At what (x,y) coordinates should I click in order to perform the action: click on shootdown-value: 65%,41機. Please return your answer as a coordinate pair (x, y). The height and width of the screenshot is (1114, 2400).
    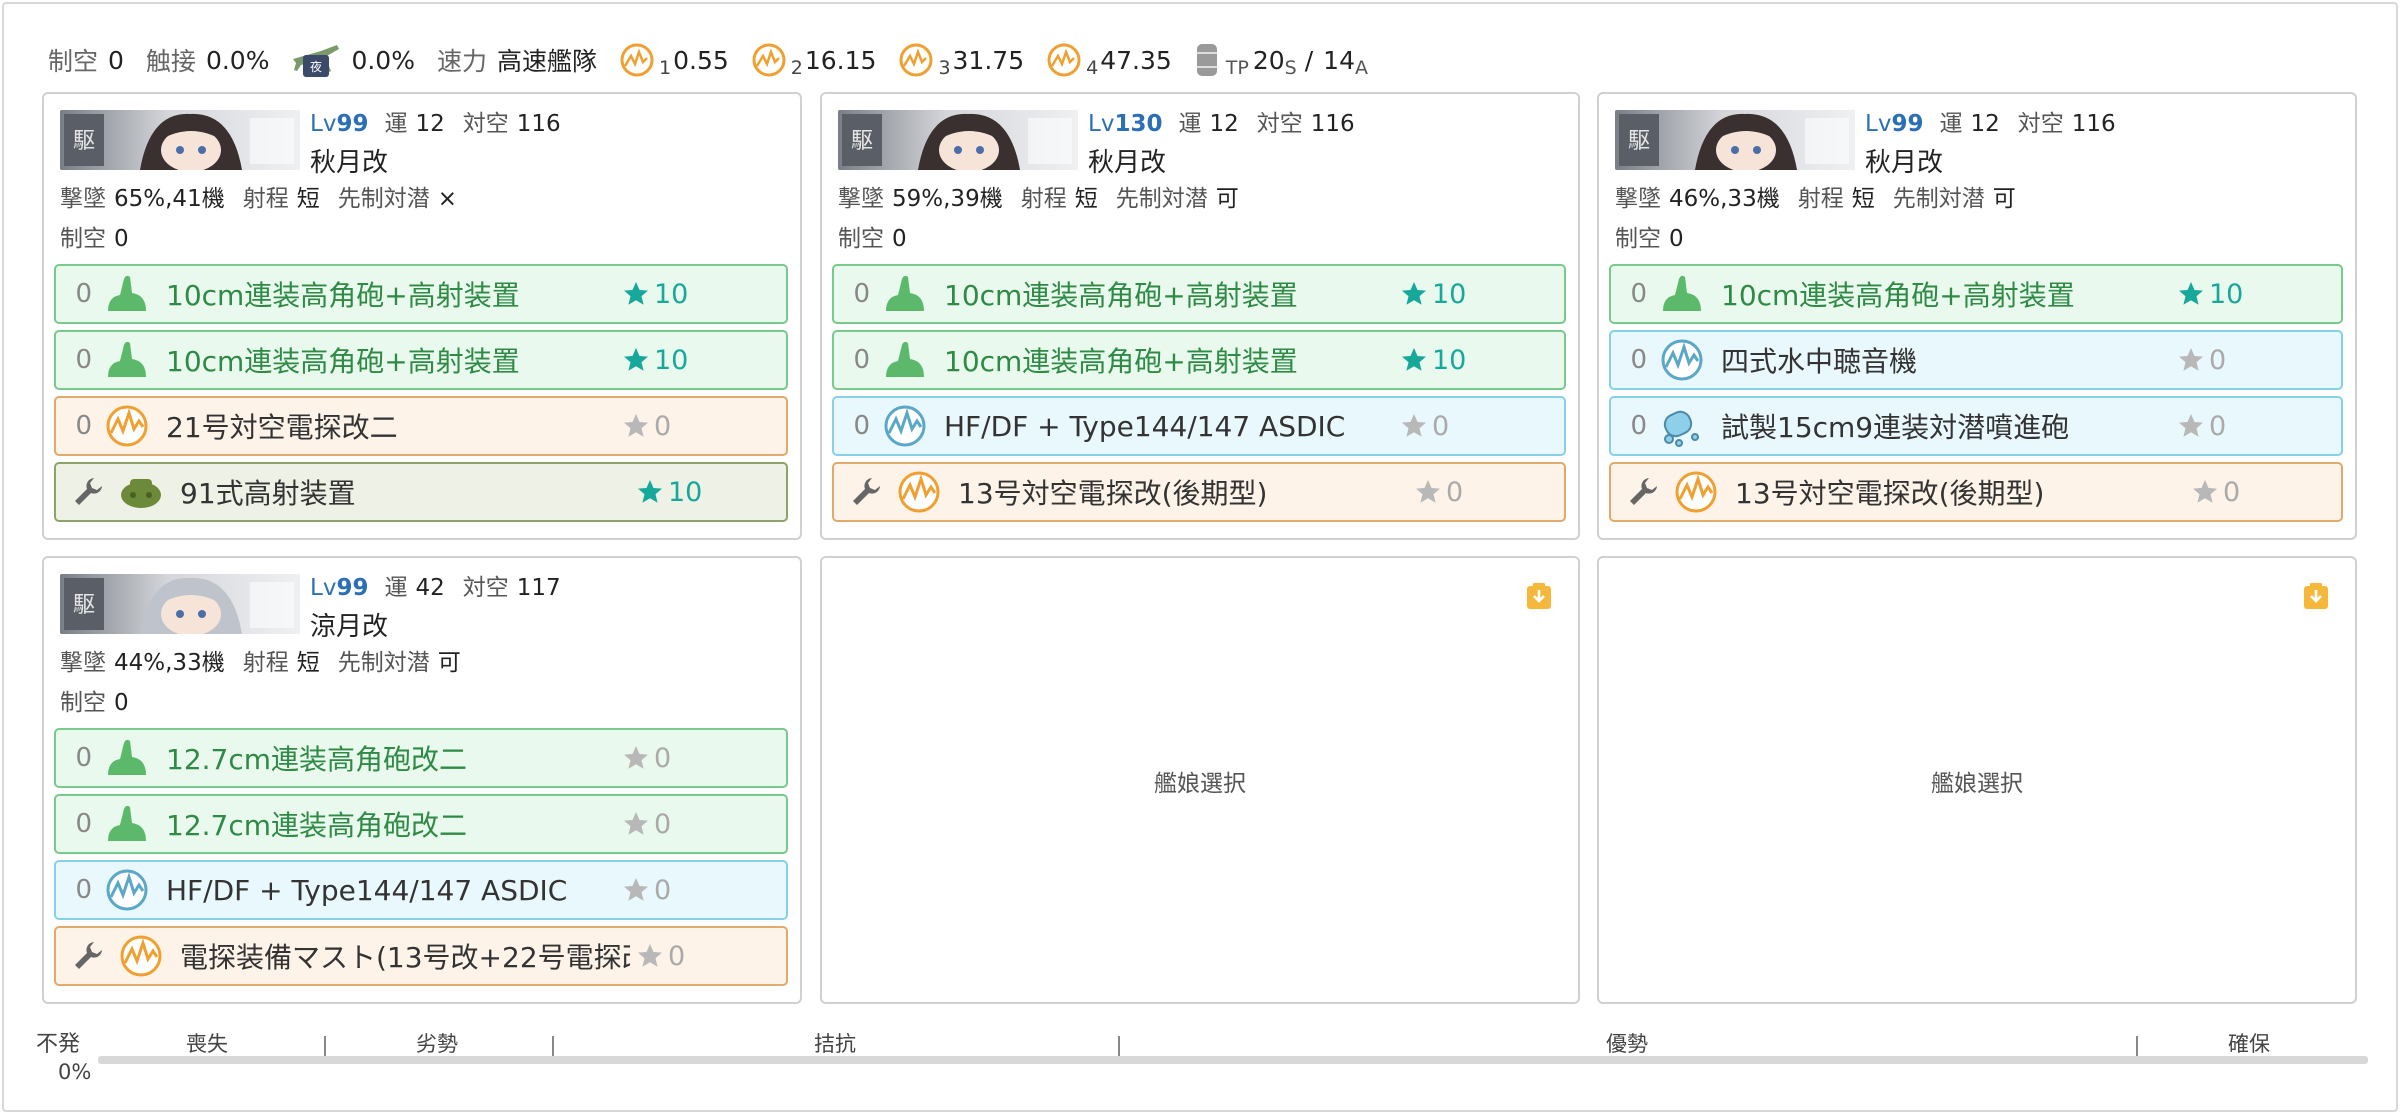
    Looking at the image, I should click on (169, 199).